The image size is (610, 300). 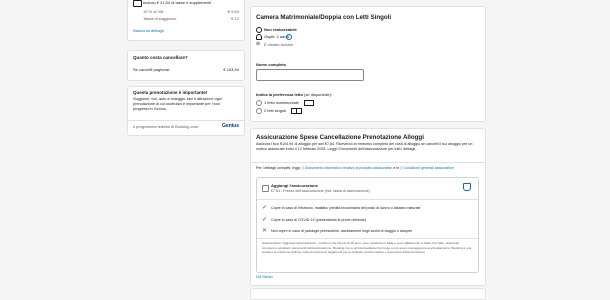 What do you see at coordinates (265, 188) in the screenshot?
I see `add-insurance-checkbox` at bounding box center [265, 188].